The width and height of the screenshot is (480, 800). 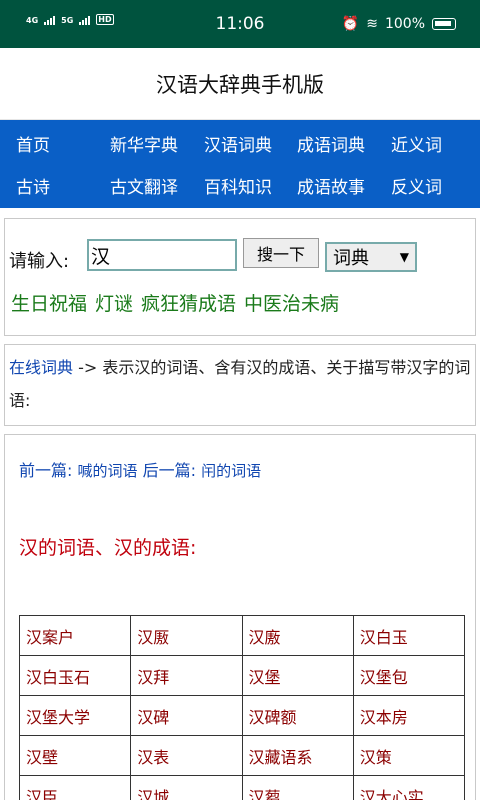 I want to click on search-panel: 请输入: 搜一下 词典 ▼ 生日祝福 灯谜 疯狂猜成语 中医治未病, so click(x=240, y=277).